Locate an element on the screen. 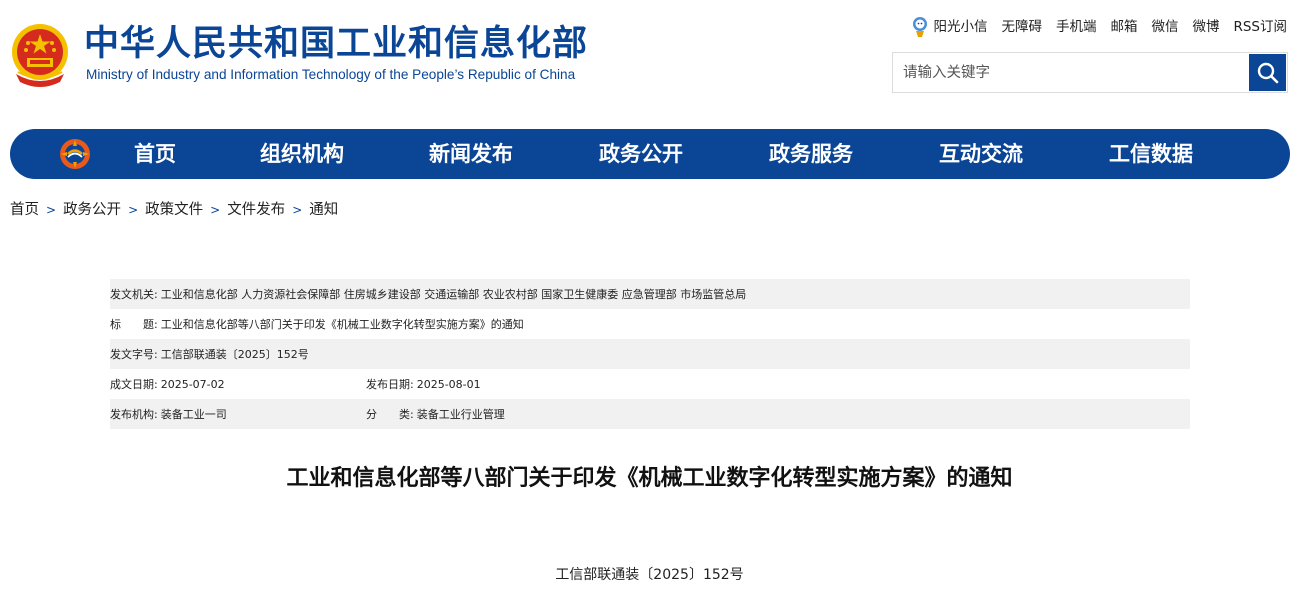 The width and height of the screenshot is (1299, 591). meta-row-title: 标 题: 工业和信息化部等八部门关于印发《机械工业数字化转型实施方案》的通知 is located at coordinates (650, 324).